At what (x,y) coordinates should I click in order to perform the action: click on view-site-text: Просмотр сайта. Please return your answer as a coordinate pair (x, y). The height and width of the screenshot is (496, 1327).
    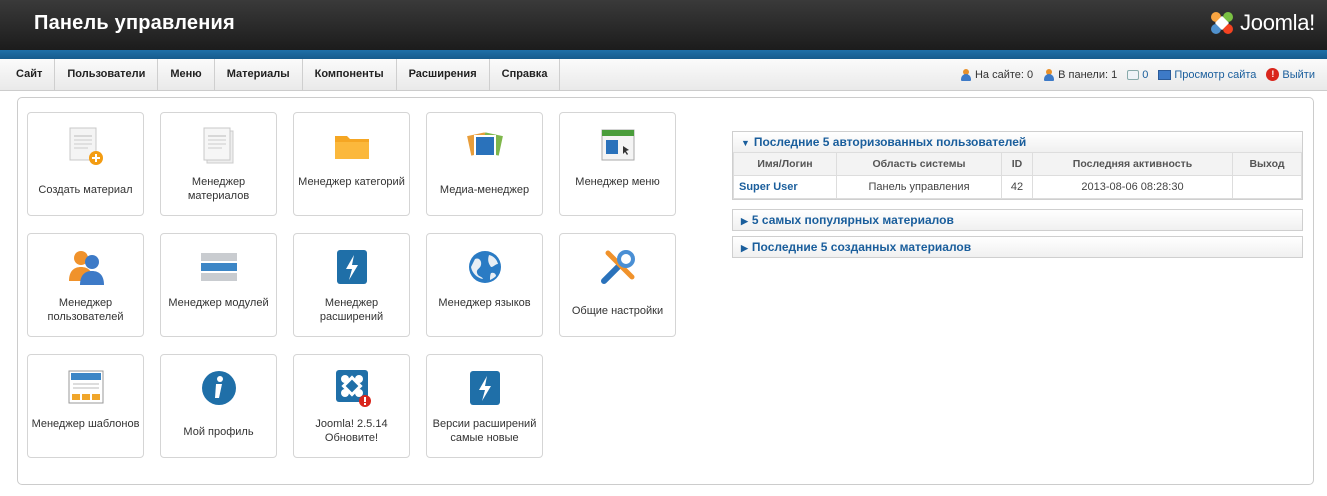
    Looking at the image, I should click on (1215, 74).